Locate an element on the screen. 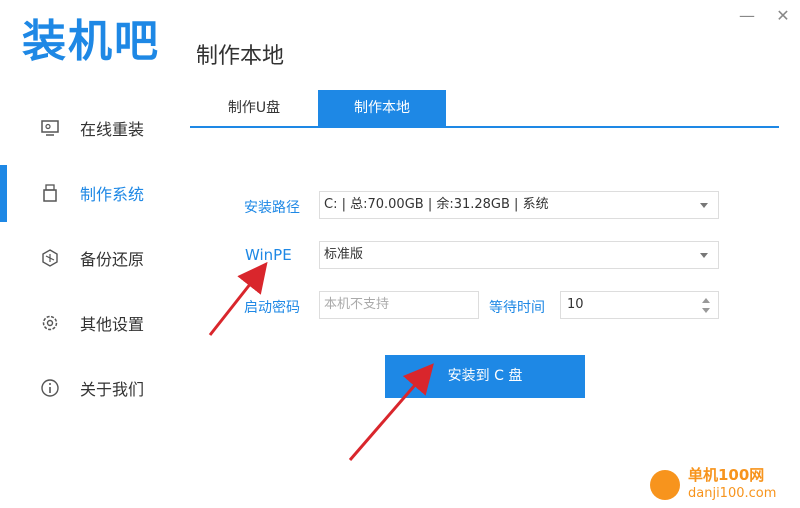 This screenshot has height=508, width=800. sidebar-item-online-reinstall: 在线重装 is located at coordinates (85, 128).